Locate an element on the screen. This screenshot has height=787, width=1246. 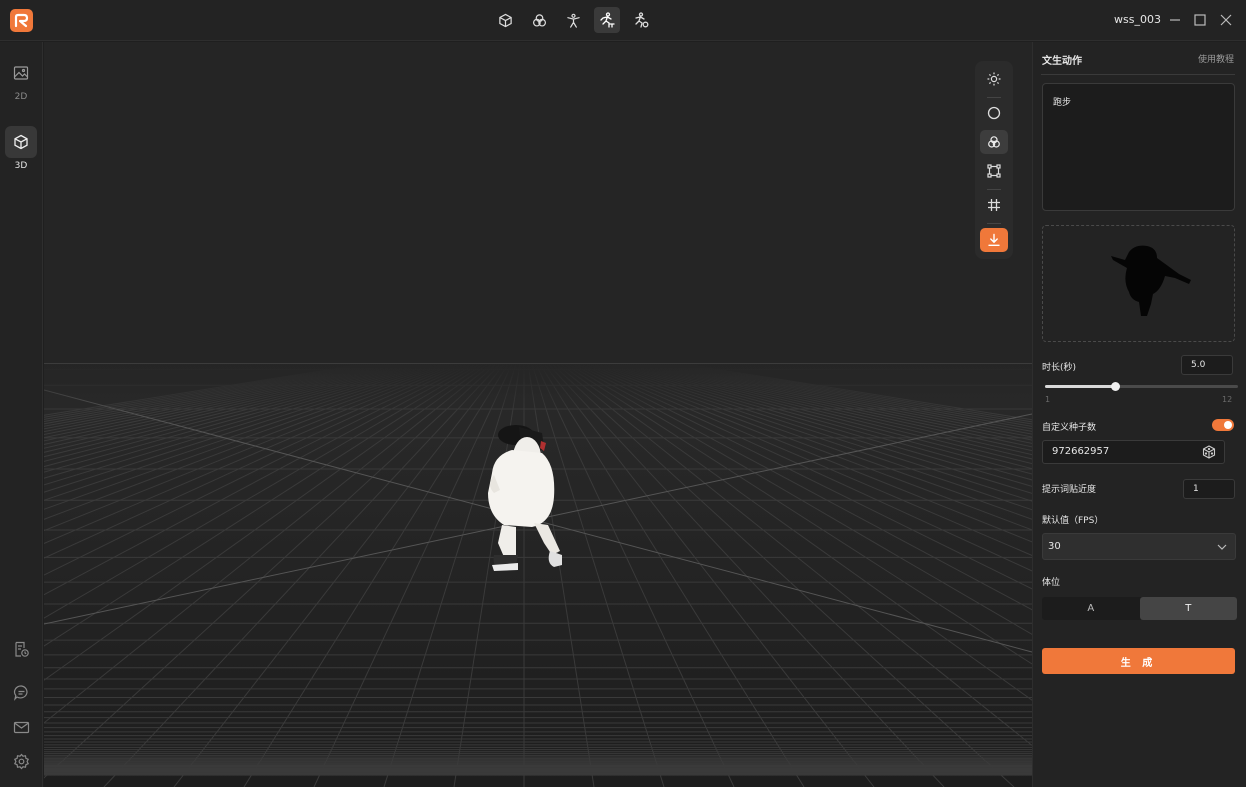
image-icon is located at coordinates (21, 73).